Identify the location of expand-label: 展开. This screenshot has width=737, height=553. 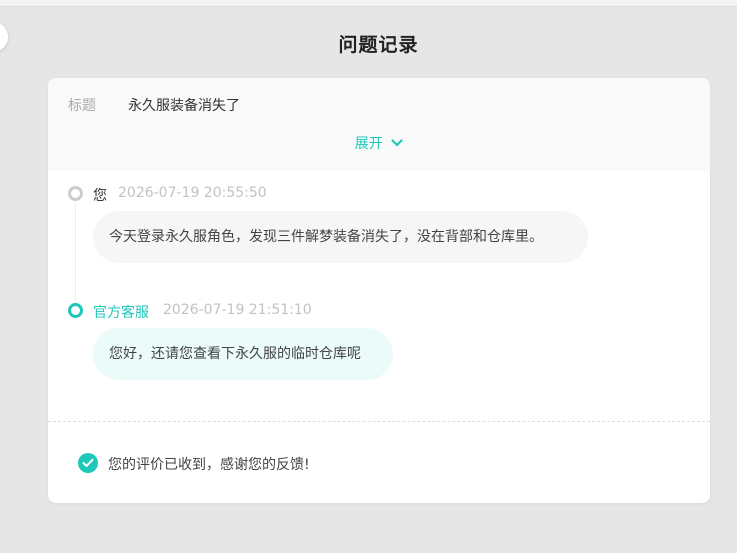
(368, 144).